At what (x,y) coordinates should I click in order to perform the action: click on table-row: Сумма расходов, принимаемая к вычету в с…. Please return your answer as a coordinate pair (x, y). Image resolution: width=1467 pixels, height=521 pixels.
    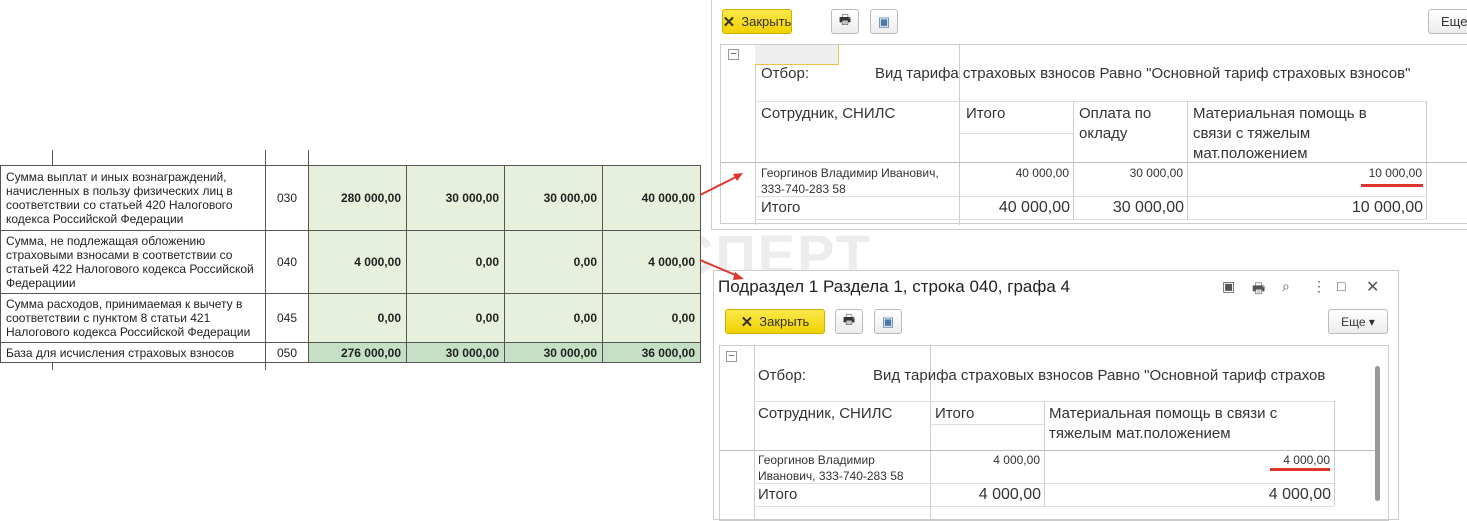
    Looking at the image, I should click on (350, 318).